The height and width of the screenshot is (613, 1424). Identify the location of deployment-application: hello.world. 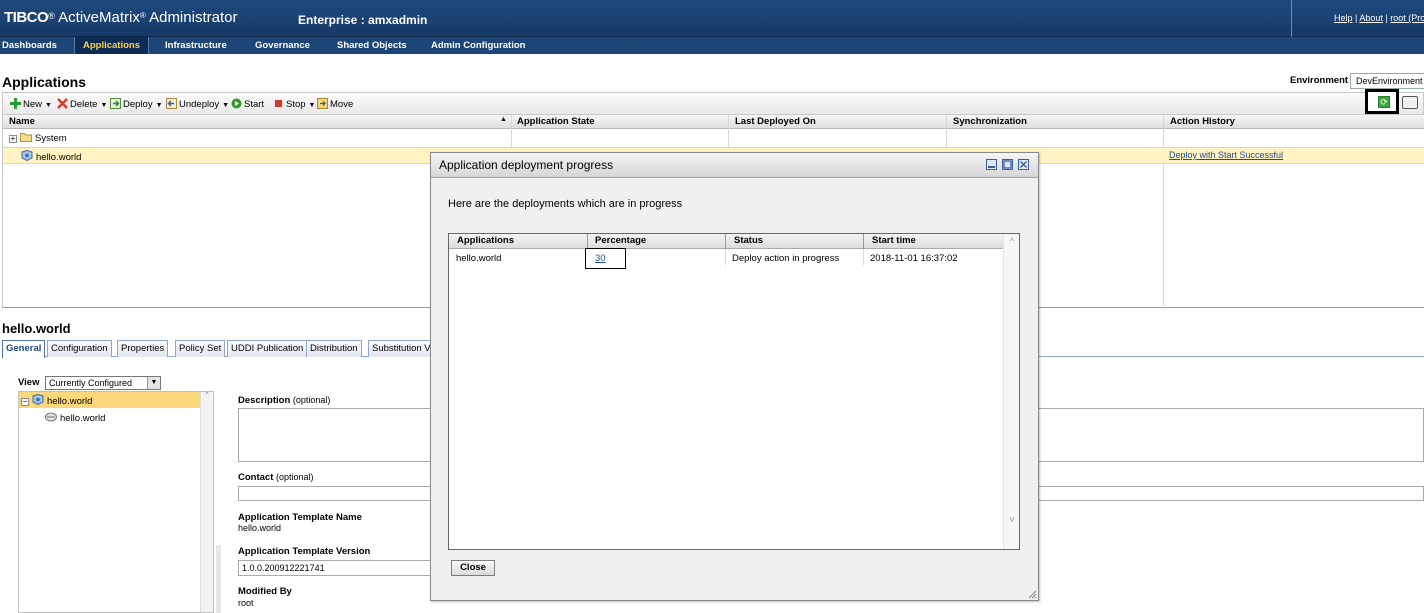
(479, 258).